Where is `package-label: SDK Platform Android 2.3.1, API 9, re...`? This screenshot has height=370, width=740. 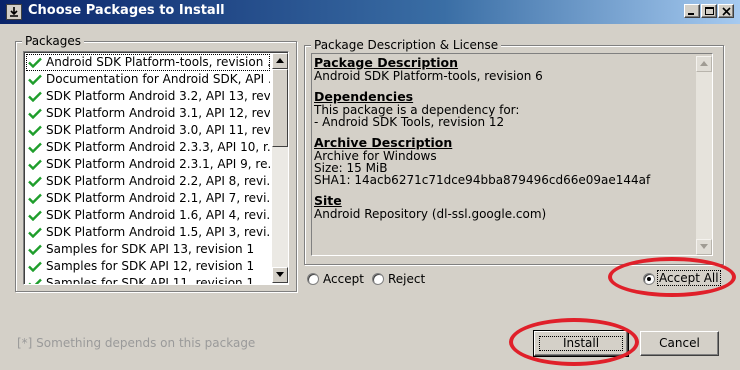
package-label: SDK Platform Android 2.3.1, API 9, re... is located at coordinates (158, 164).